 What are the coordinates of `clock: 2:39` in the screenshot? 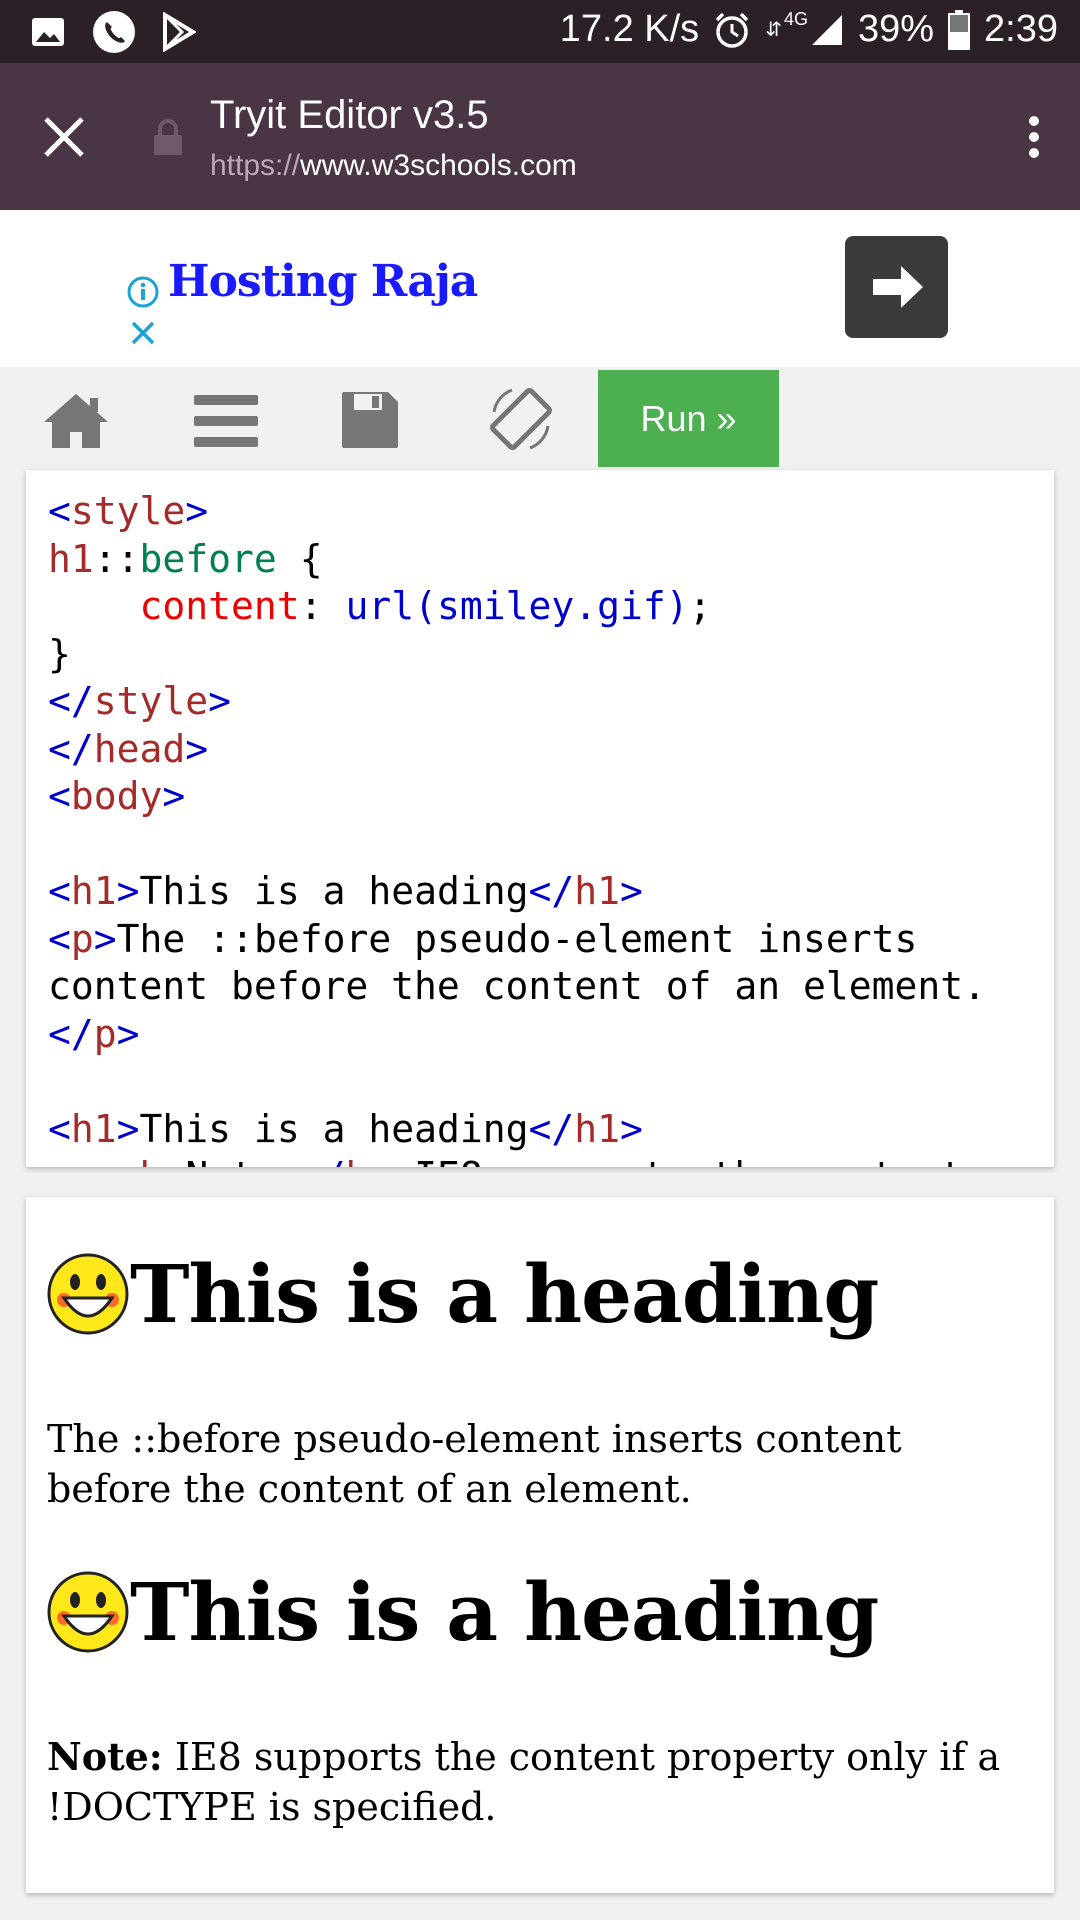 It's located at (1021, 29).